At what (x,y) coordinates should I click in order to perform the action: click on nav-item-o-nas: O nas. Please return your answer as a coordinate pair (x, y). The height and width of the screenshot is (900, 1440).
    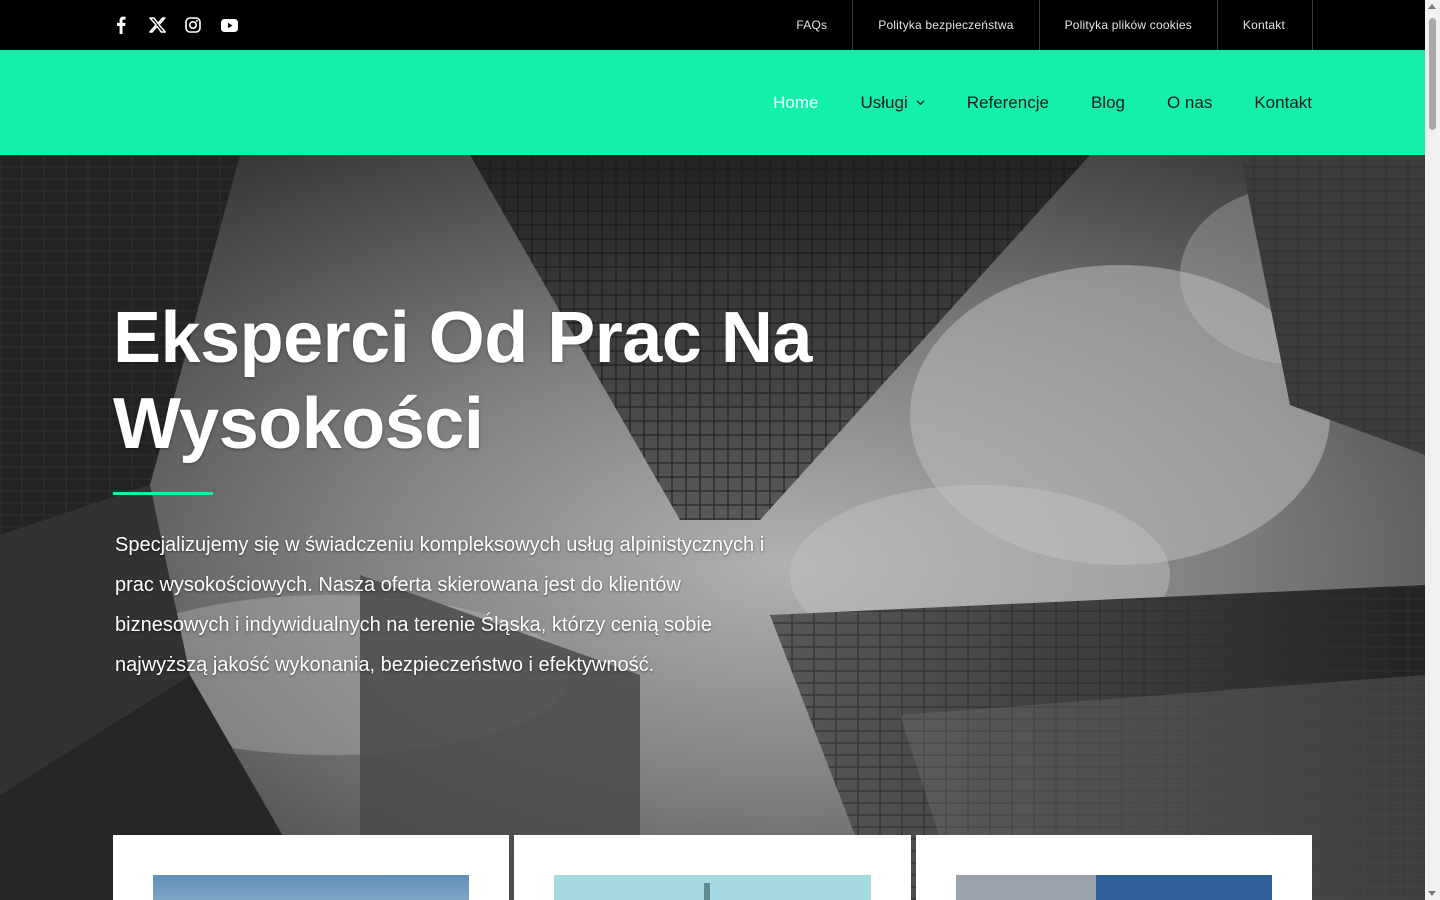
    Looking at the image, I should click on (1189, 103).